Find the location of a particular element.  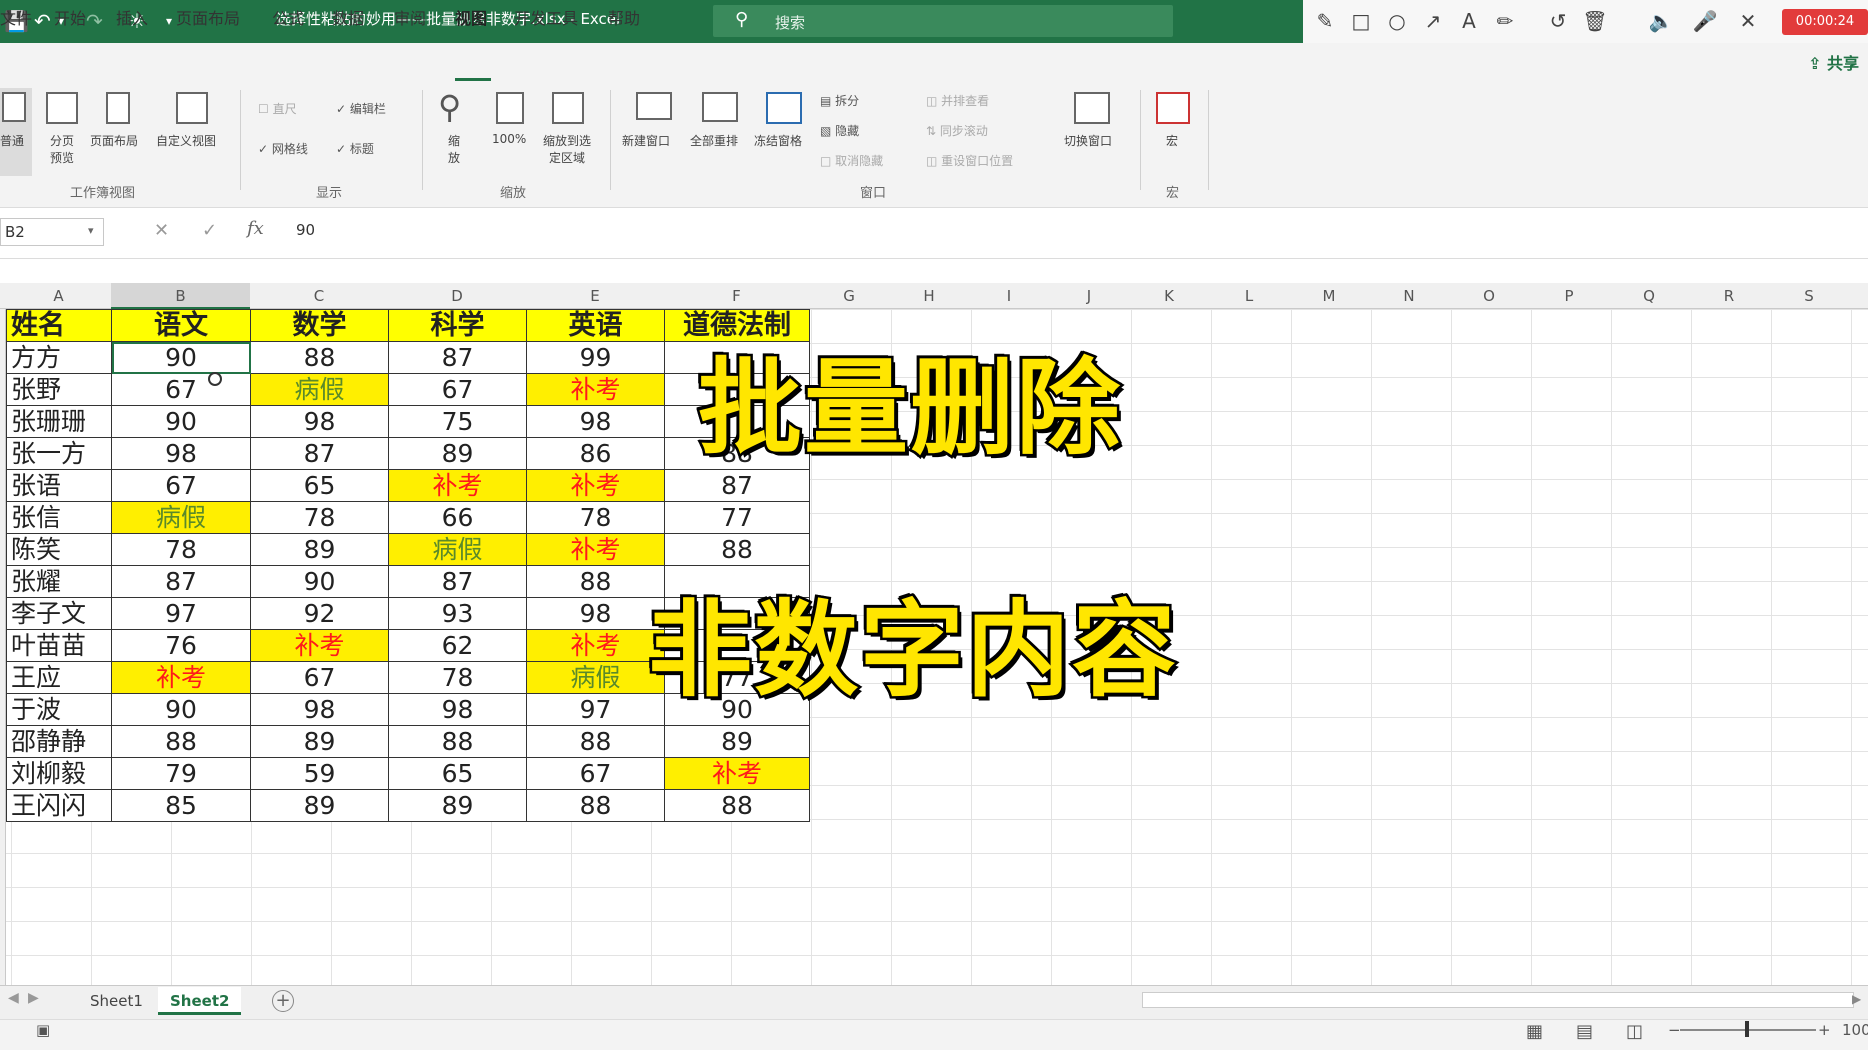

student-name-cell: 张耀 is located at coordinates (59, 581).